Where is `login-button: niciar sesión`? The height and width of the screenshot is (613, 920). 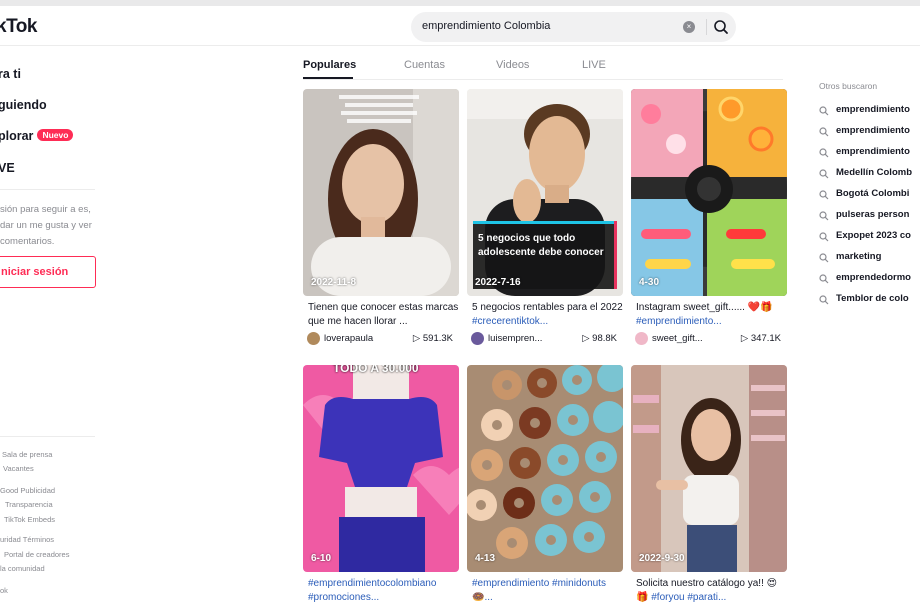
login-button: niciar sesión is located at coordinates (48, 272).